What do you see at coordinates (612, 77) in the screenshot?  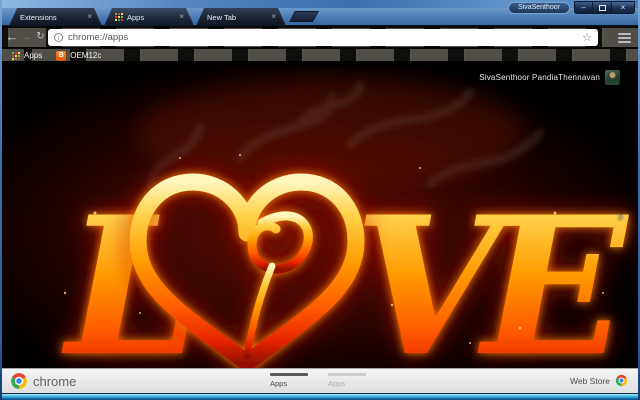 I see `user-avatar` at bounding box center [612, 77].